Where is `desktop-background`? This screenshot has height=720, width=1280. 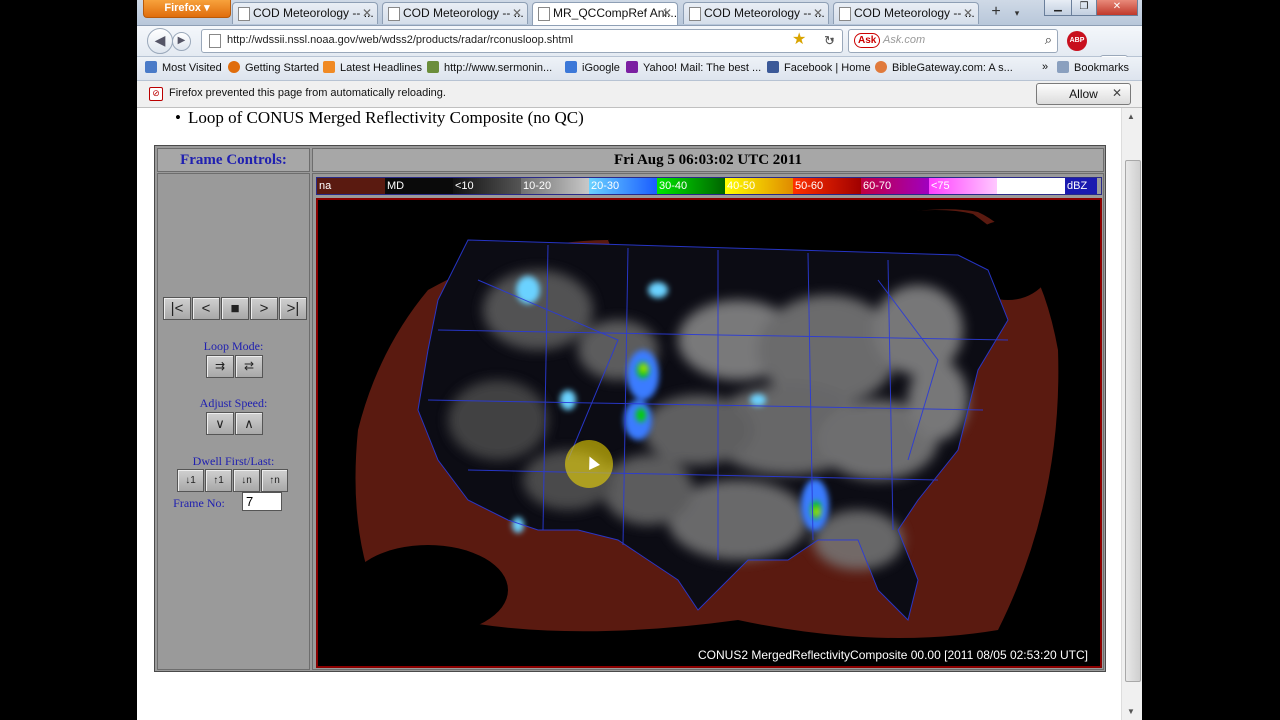
desktop-background is located at coordinates (1211, 360).